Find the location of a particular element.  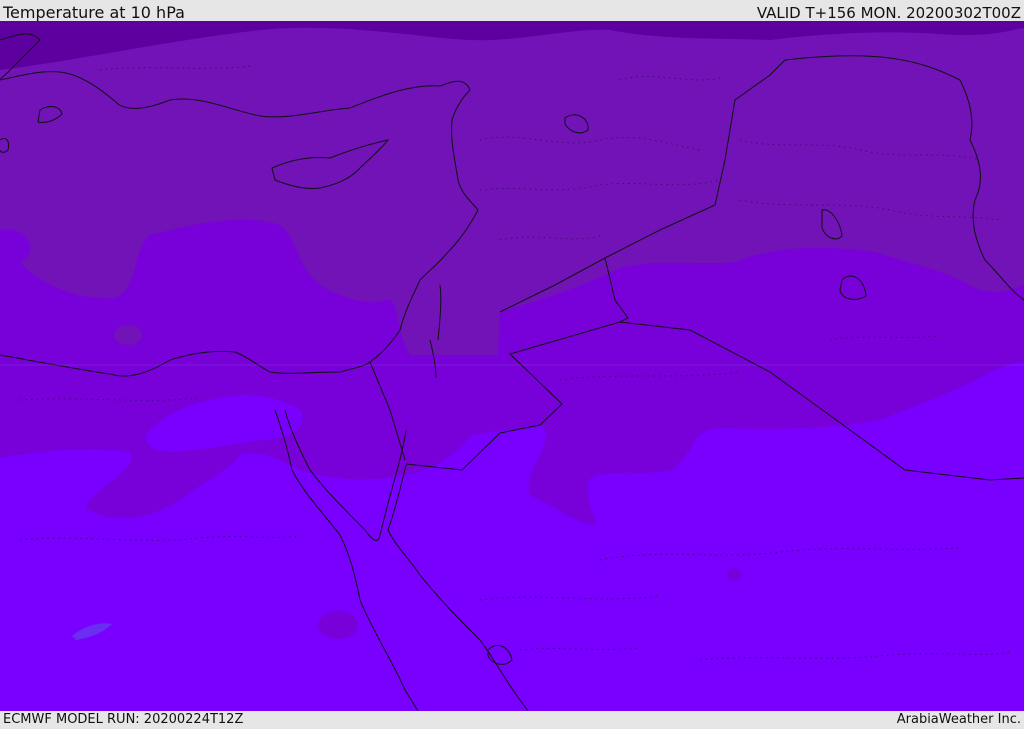

credit-label: ArabiaWeather Inc. is located at coordinates (958, 719).